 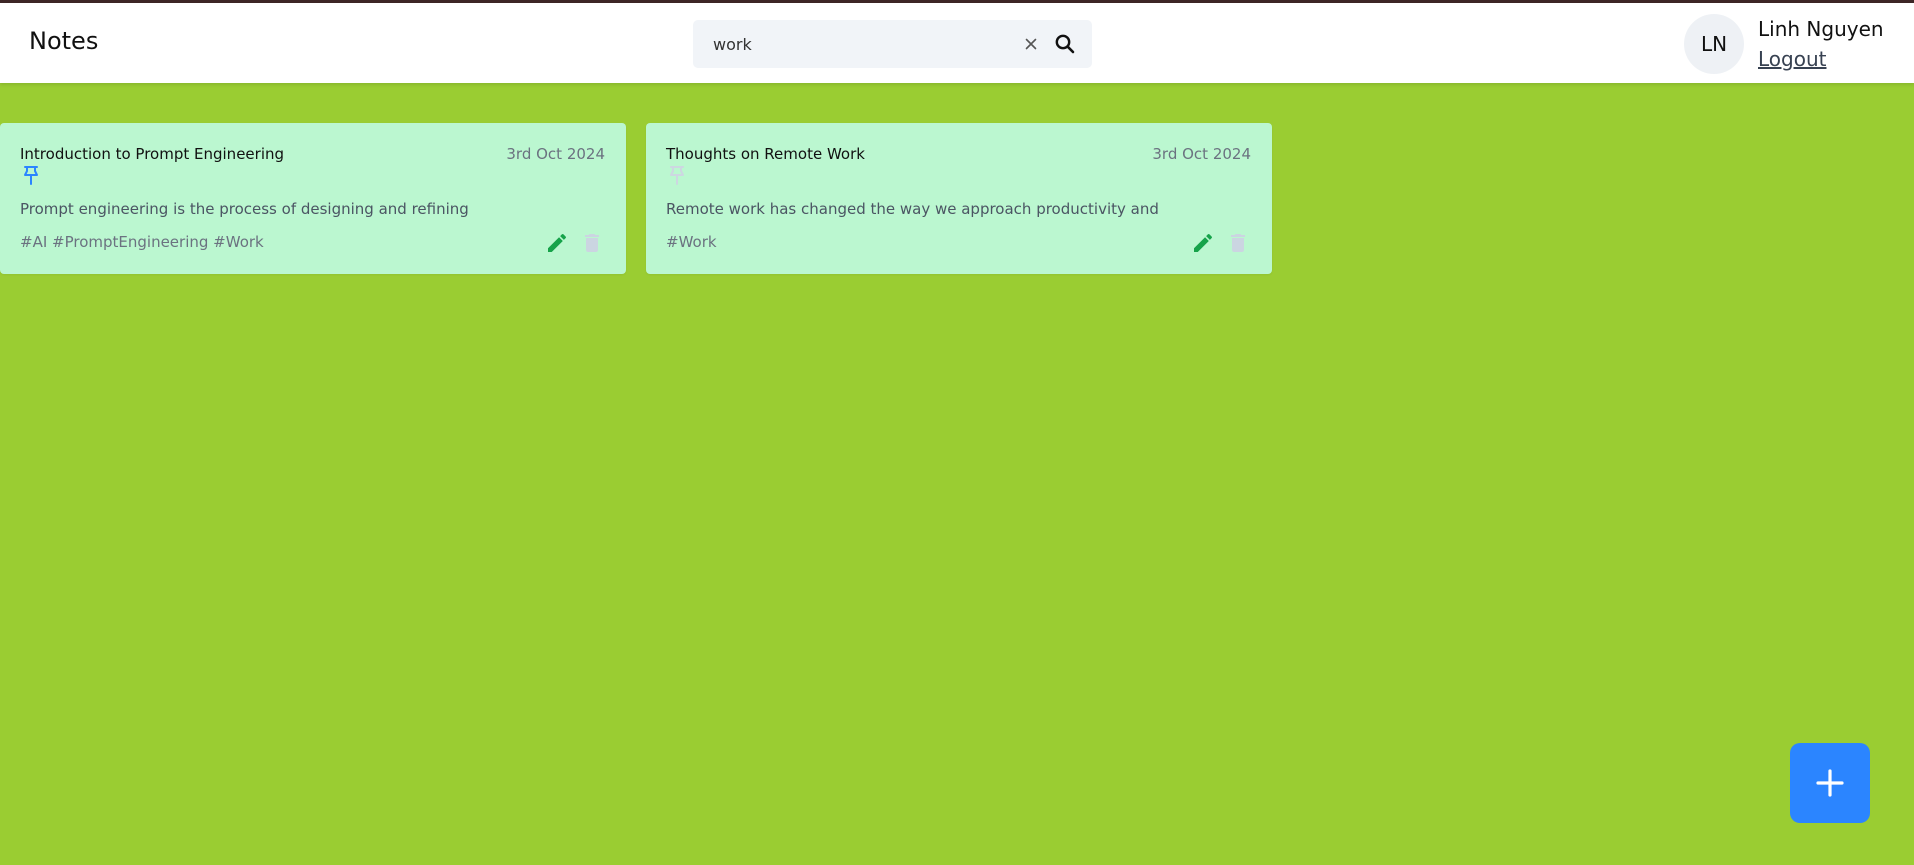 I want to click on note-title: Thoughts on Remote Work, so click(x=765, y=154).